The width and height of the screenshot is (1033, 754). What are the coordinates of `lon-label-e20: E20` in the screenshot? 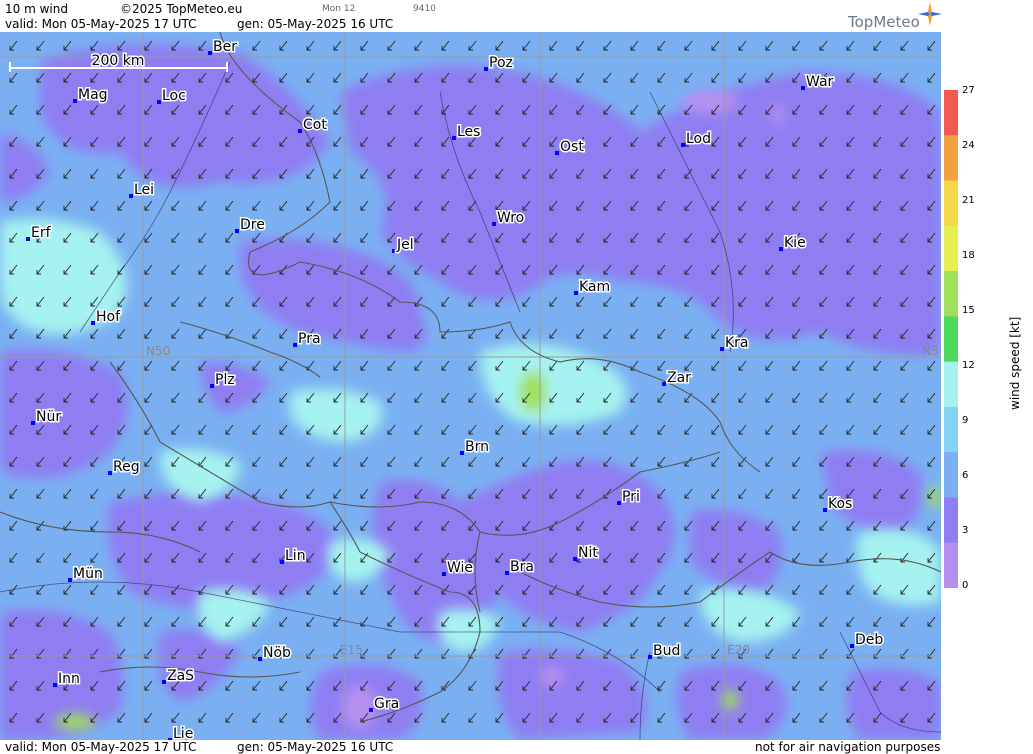 It's located at (738, 650).